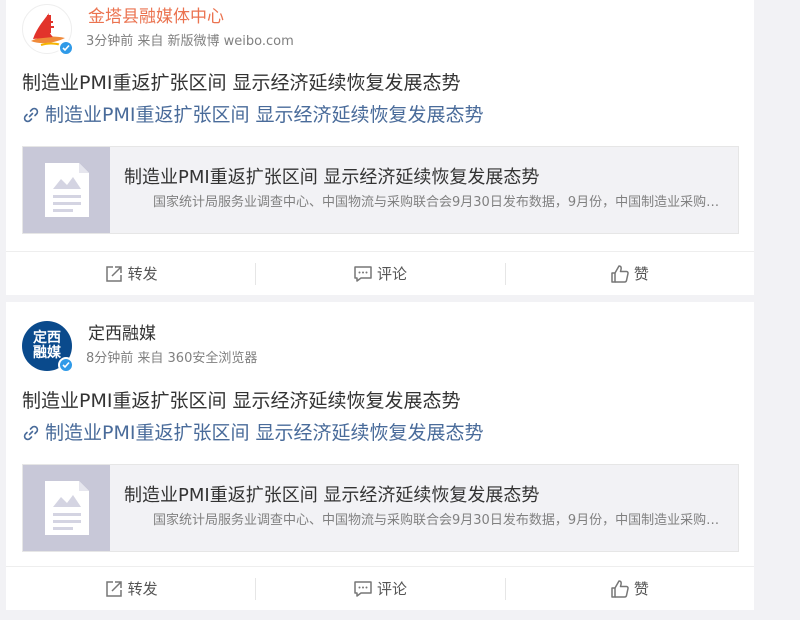 This screenshot has height=620, width=800. What do you see at coordinates (122, 334) in the screenshot?
I see `user-name-link: 定西融媒` at bounding box center [122, 334].